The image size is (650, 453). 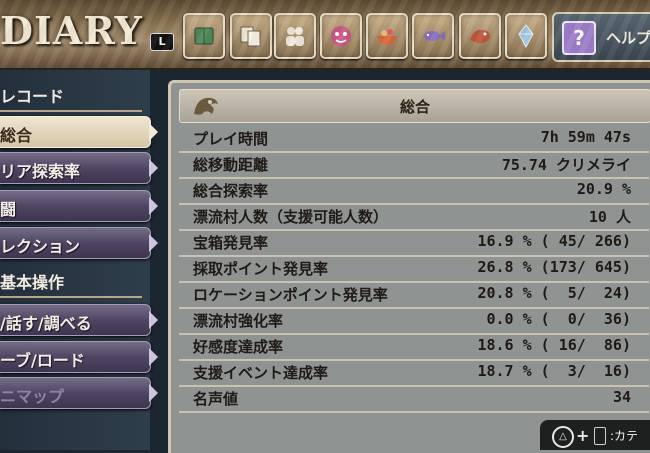 I want to click on documents-icon, so click(x=250, y=36).